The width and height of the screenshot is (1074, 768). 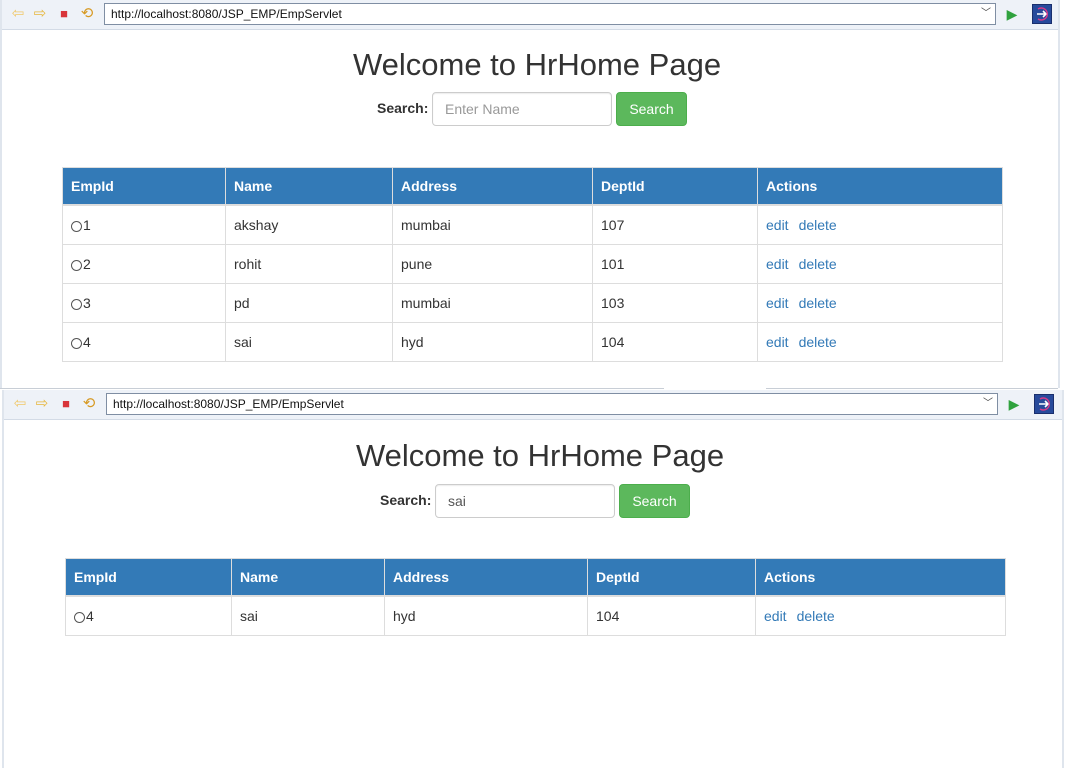 I want to click on cell-address: pune, so click(x=492, y=264).